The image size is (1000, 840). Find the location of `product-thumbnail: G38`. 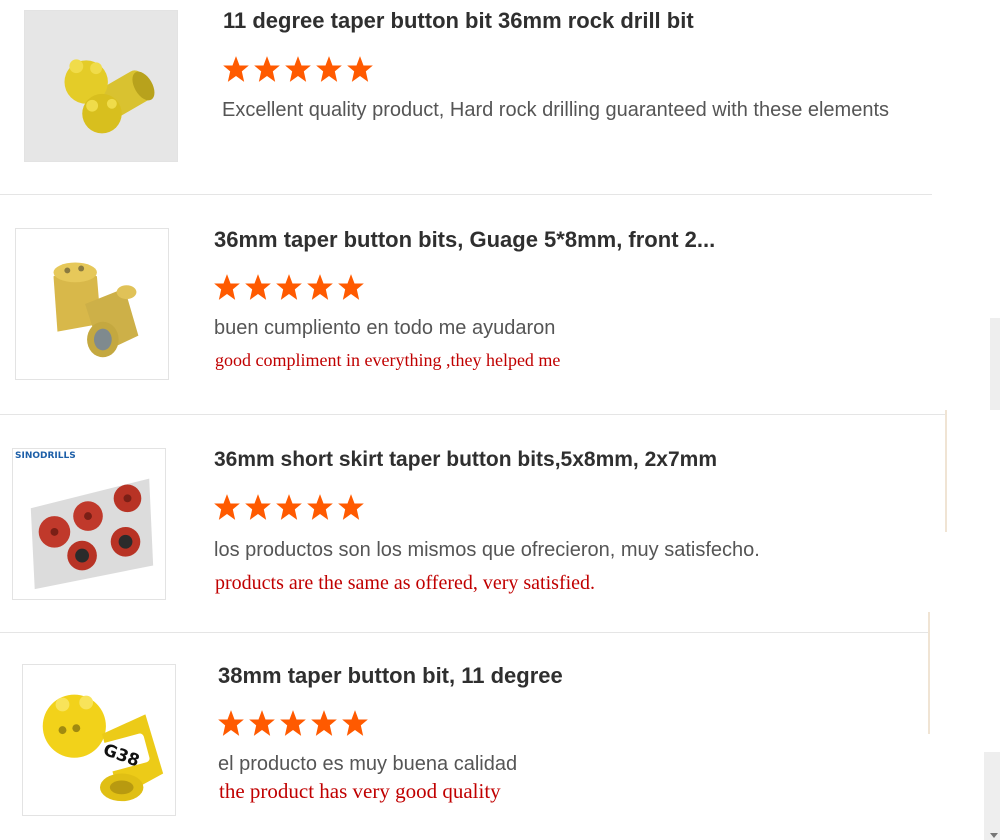

product-thumbnail: G38 is located at coordinates (99, 740).